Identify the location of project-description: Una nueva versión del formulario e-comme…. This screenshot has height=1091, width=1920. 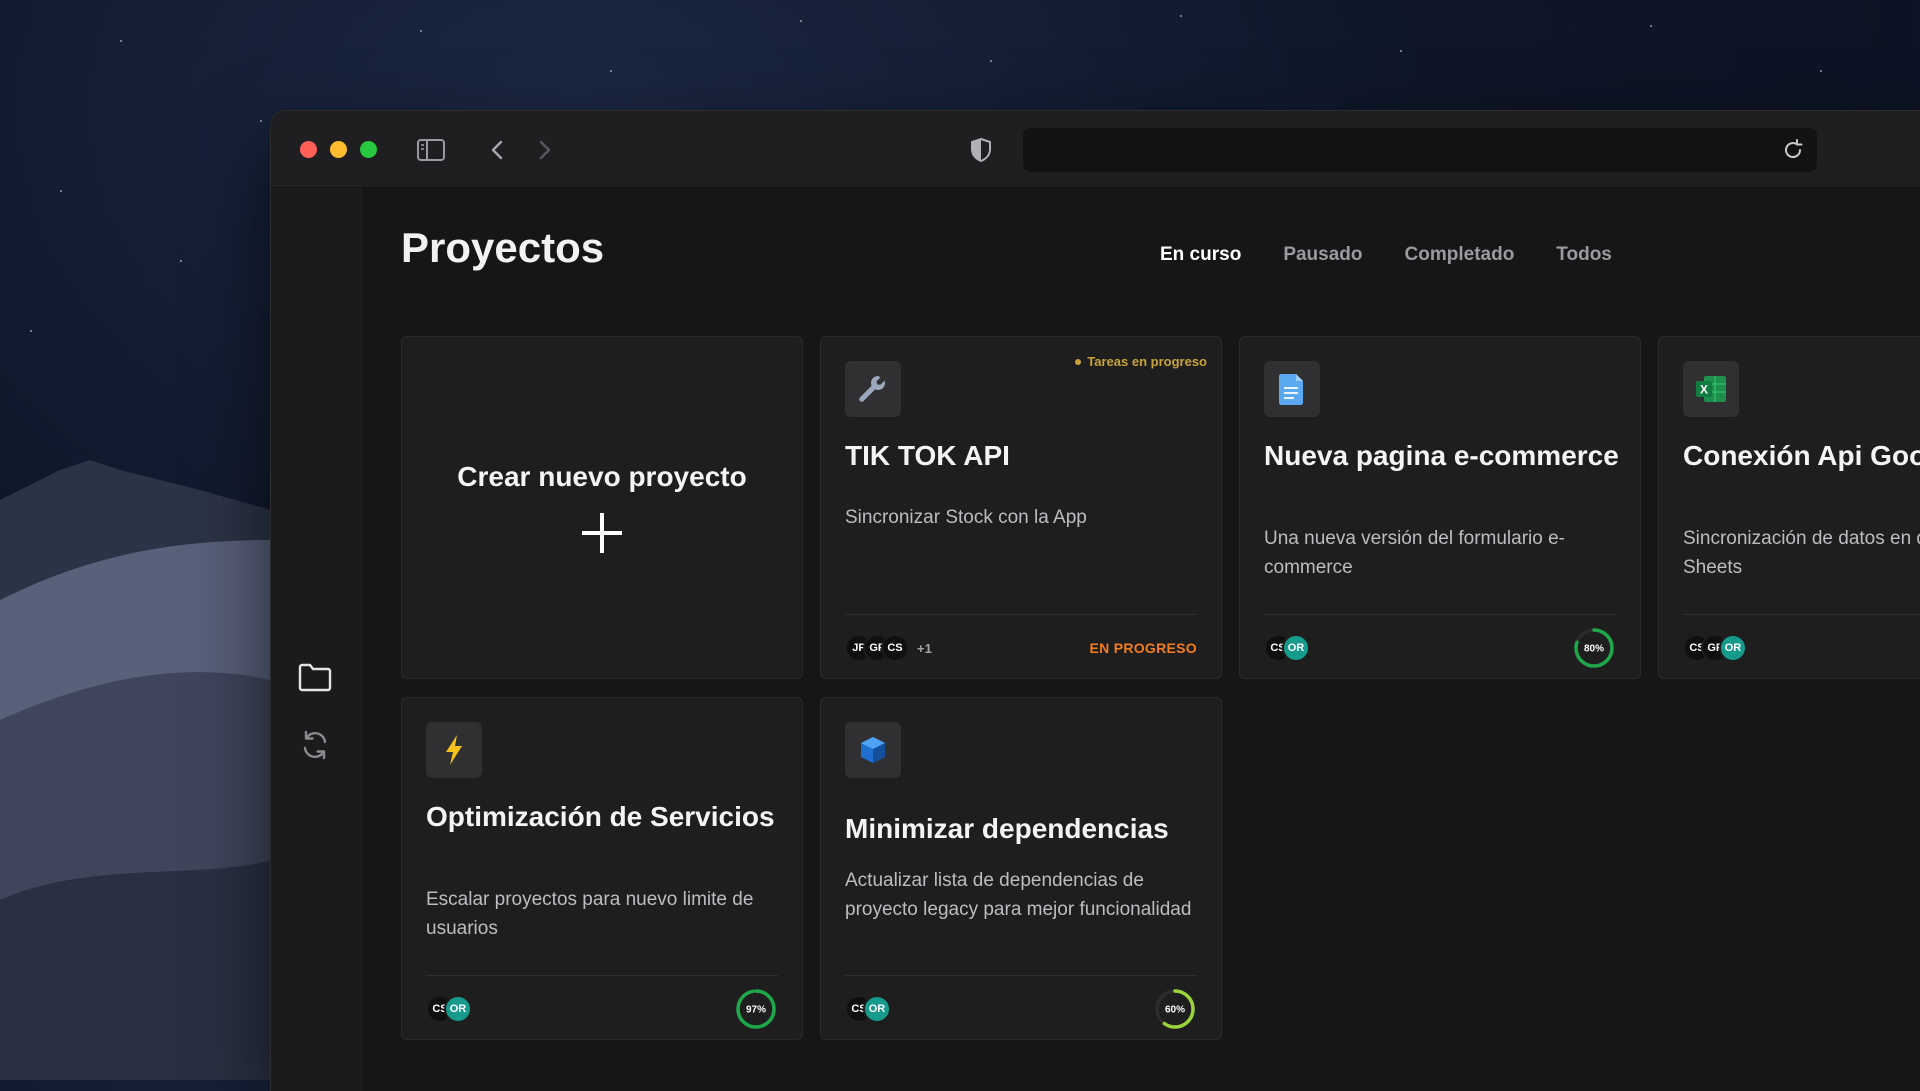
(1414, 553).